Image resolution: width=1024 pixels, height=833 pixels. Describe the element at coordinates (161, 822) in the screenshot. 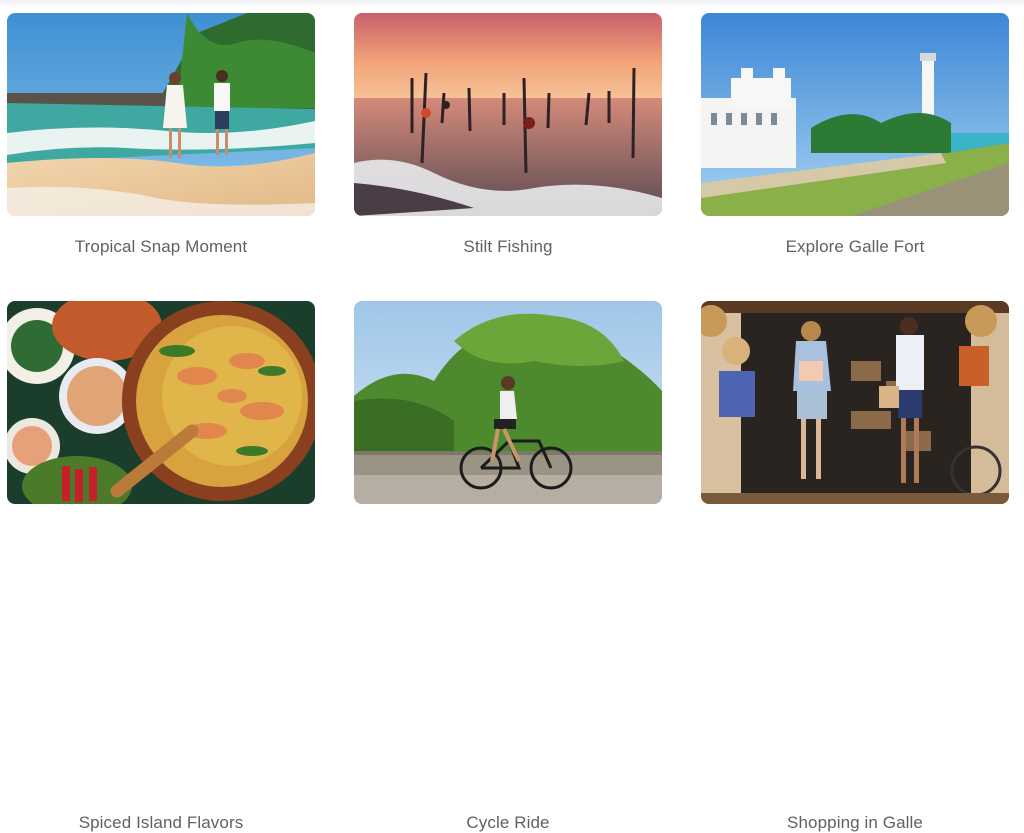

I see `card-title: Spiced Island Flavors` at that location.